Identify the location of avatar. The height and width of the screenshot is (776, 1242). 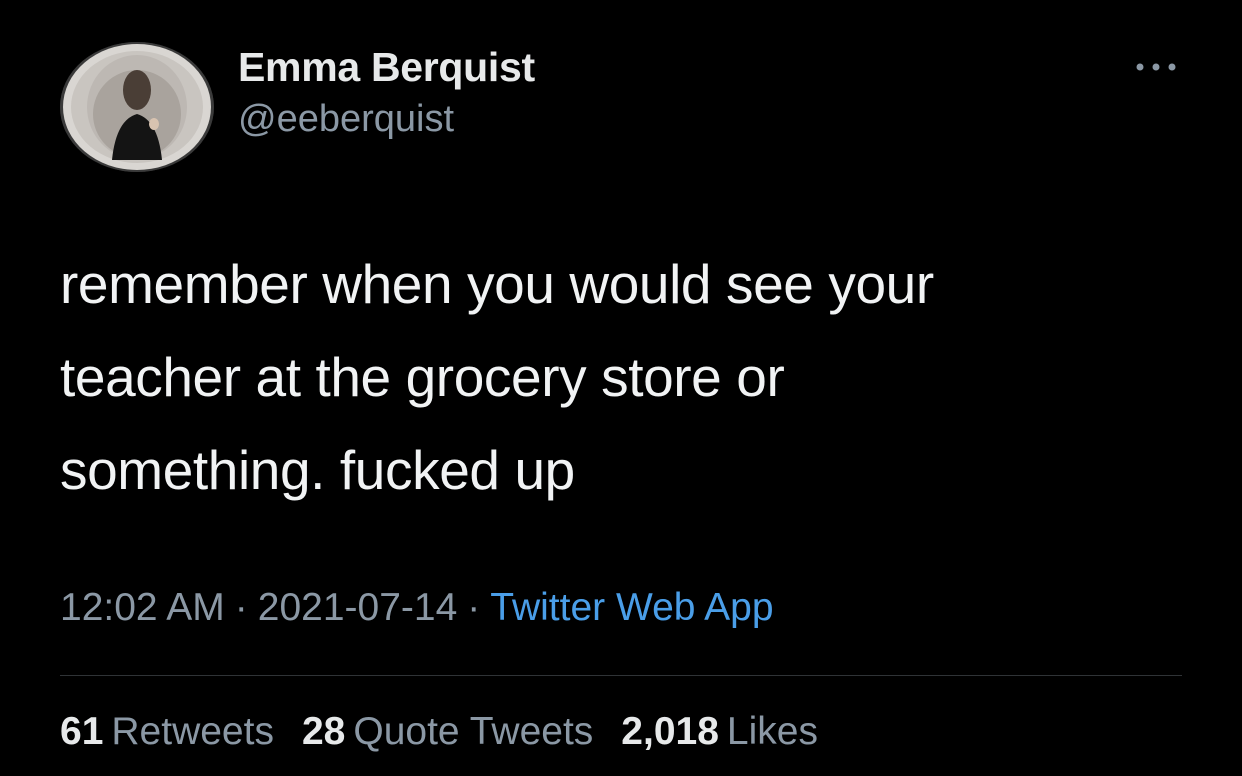
(137, 107).